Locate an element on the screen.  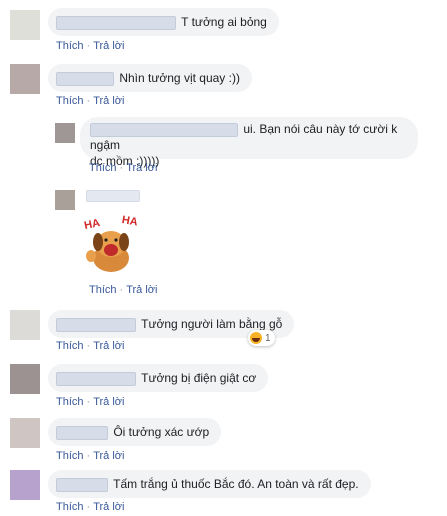
haha-emoji-icon is located at coordinates (256, 338).